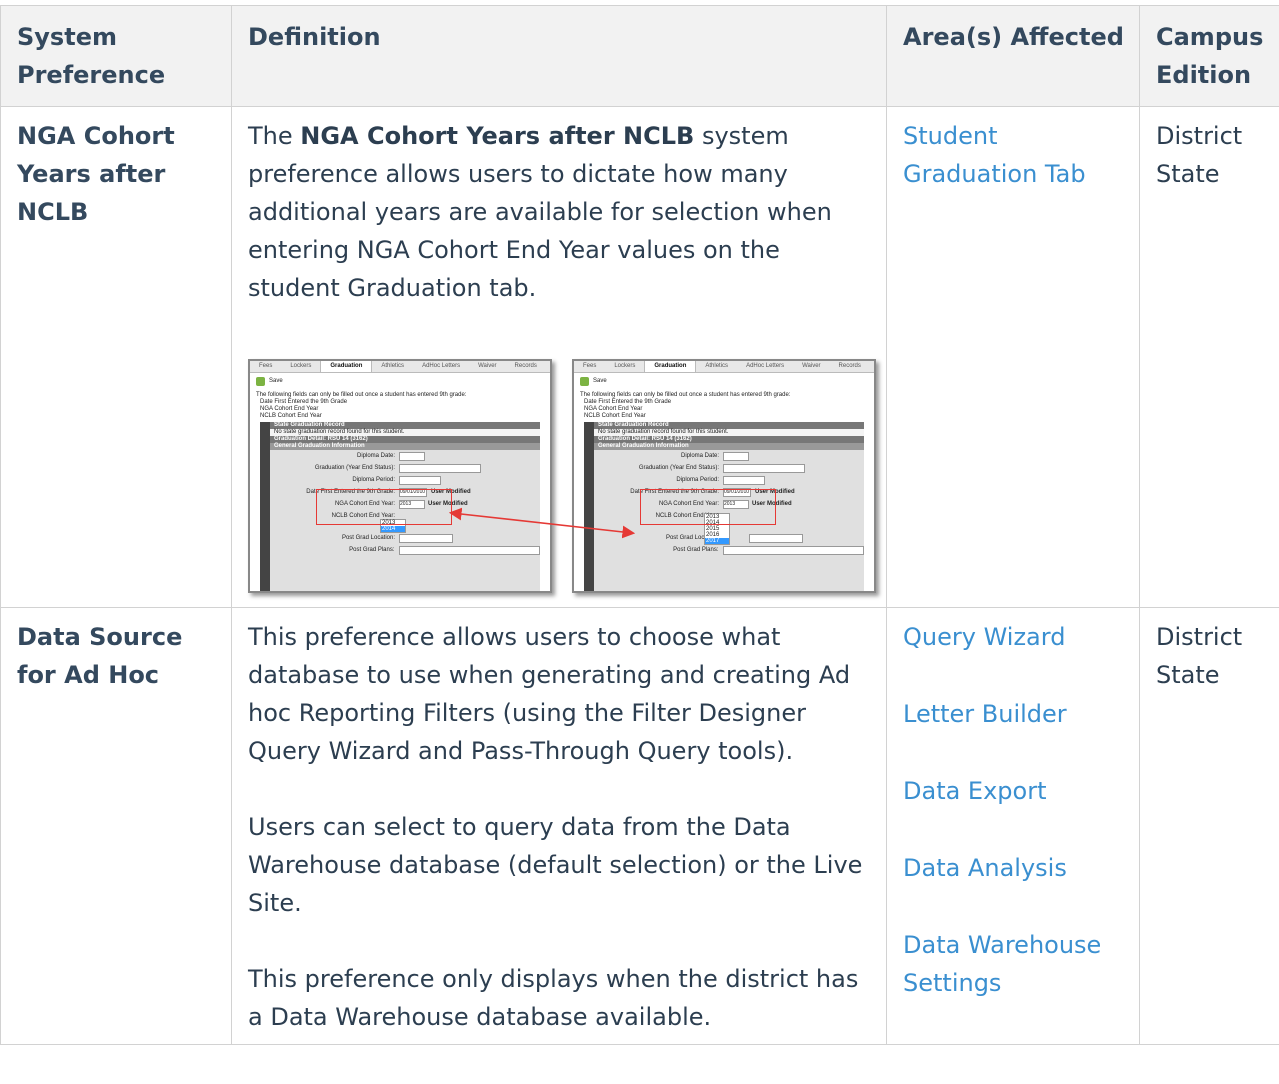  What do you see at coordinates (1016, 791) in the screenshot?
I see `link-data-export: Data Export` at bounding box center [1016, 791].